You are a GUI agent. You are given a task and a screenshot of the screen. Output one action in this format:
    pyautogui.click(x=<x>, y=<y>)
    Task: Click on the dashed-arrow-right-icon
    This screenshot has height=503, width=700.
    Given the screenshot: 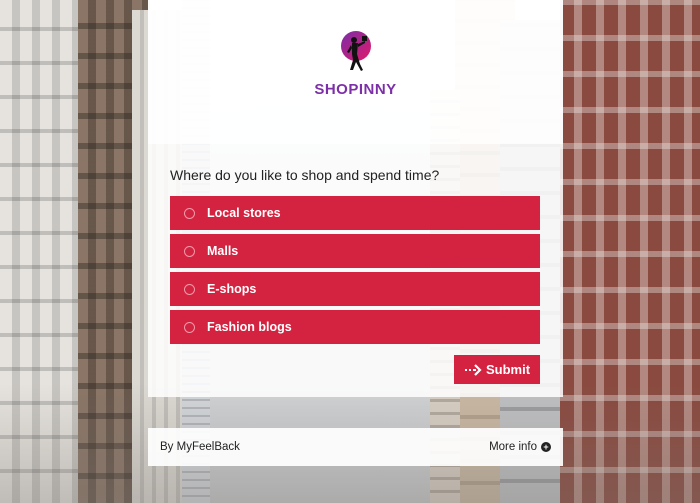 What is the action you would take?
    pyautogui.click(x=473, y=369)
    